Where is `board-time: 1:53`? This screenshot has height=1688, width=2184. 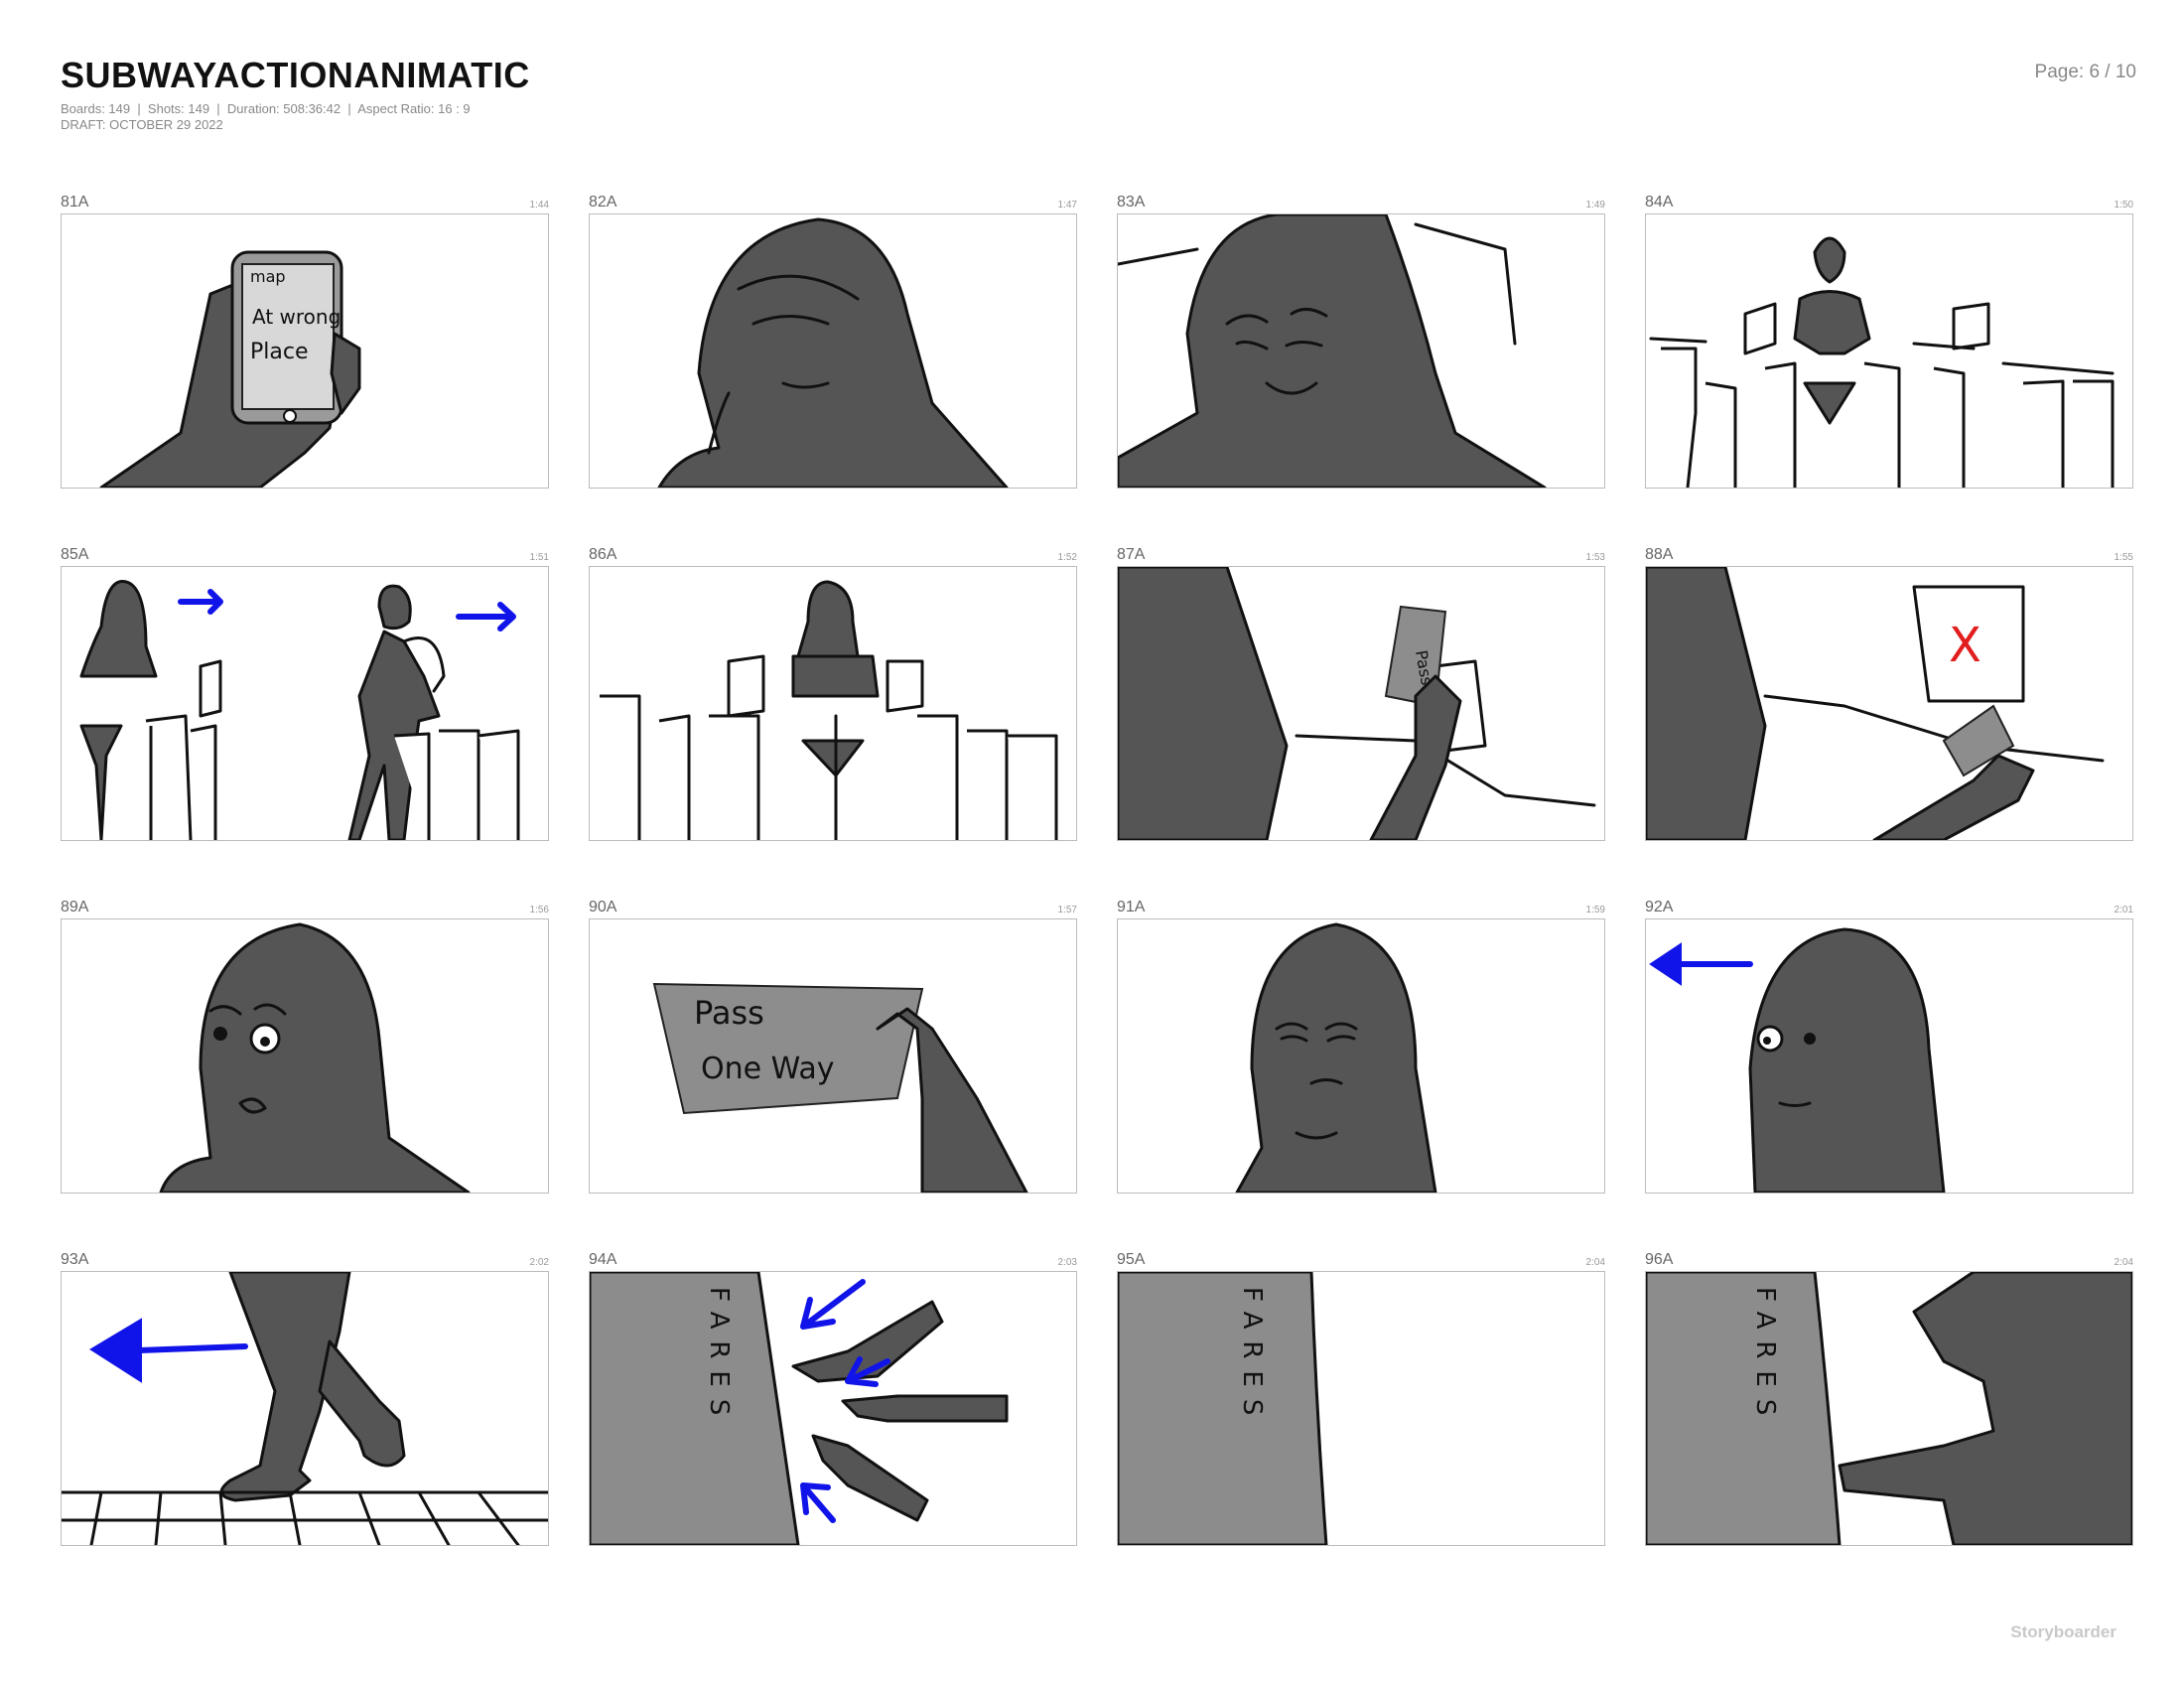 board-time: 1:53 is located at coordinates (1595, 557).